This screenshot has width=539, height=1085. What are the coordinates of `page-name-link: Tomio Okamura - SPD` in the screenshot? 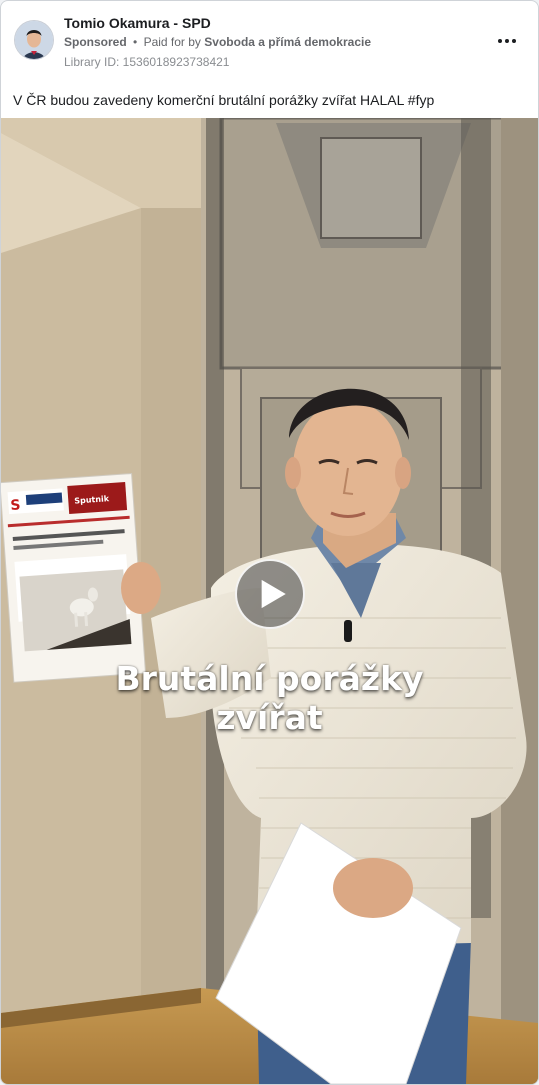 It's located at (137, 23).